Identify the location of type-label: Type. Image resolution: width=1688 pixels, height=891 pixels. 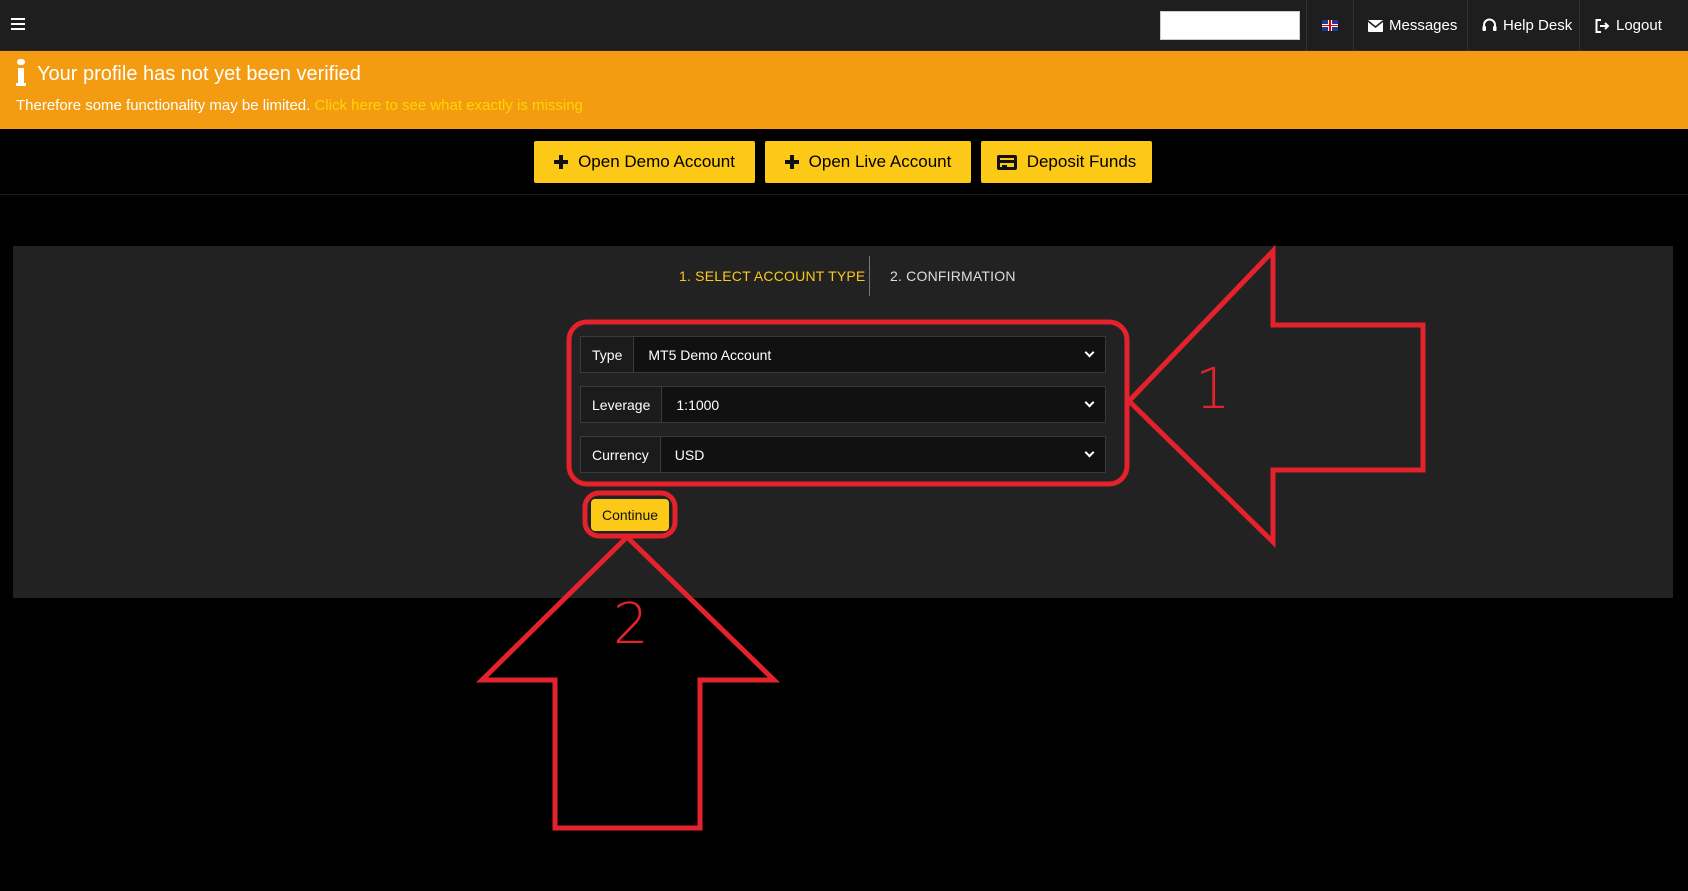
(608, 354).